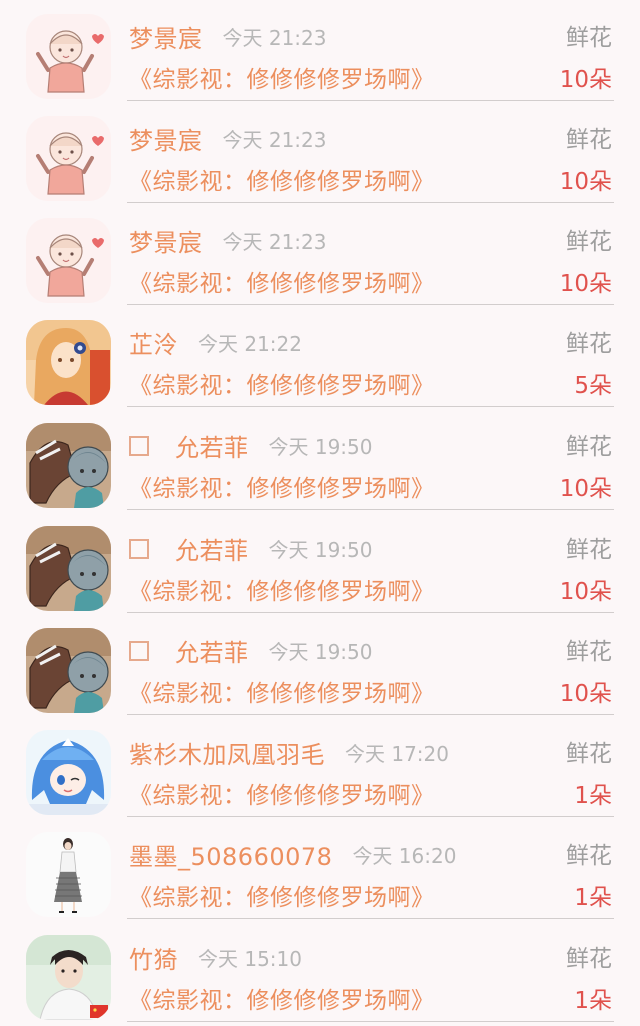 The width and height of the screenshot is (640, 1026). Describe the element at coordinates (404, 855) in the screenshot. I see `timestamp: 今天 16:20` at that location.